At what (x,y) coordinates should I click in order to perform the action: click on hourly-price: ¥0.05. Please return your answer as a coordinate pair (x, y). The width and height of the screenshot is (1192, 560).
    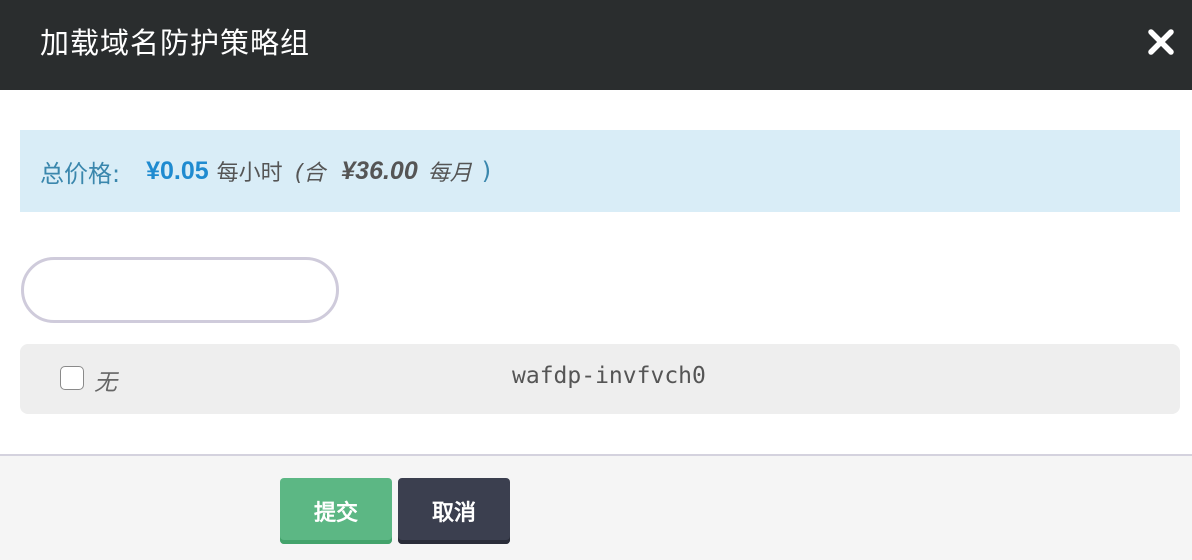
    Looking at the image, I should click on (177, 170).